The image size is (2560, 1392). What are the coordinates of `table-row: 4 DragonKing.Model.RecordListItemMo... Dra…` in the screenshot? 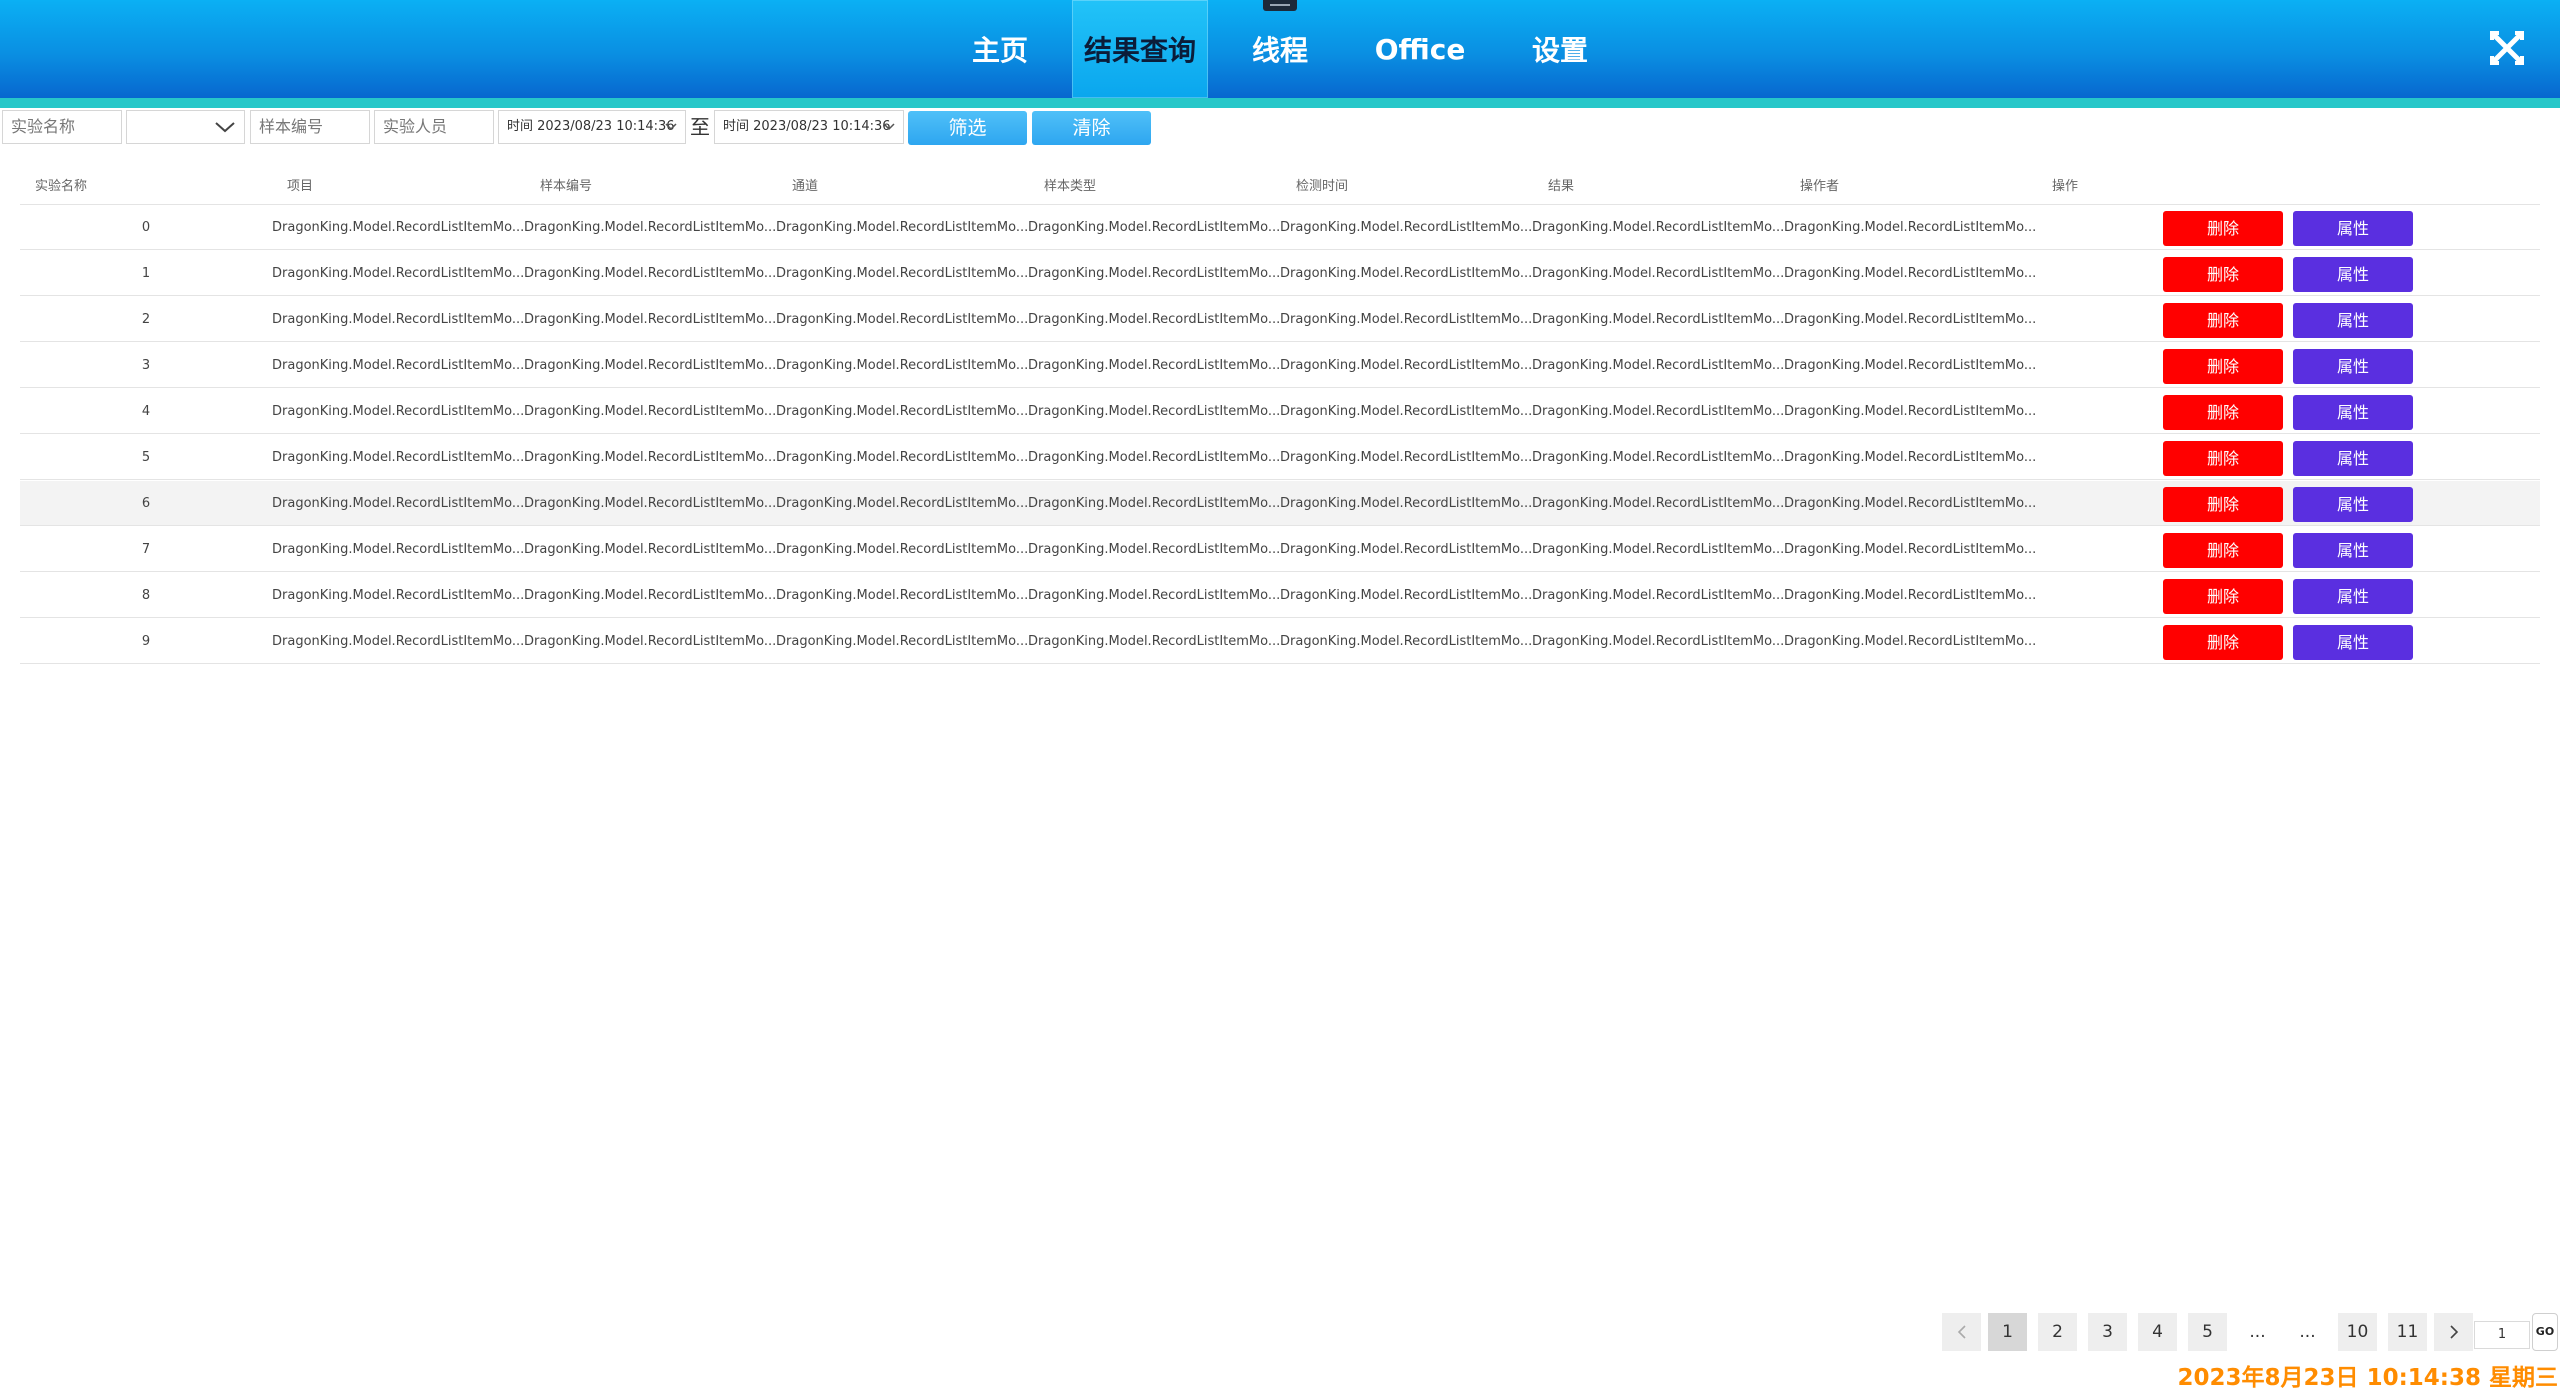 It's located at (1280, 411).